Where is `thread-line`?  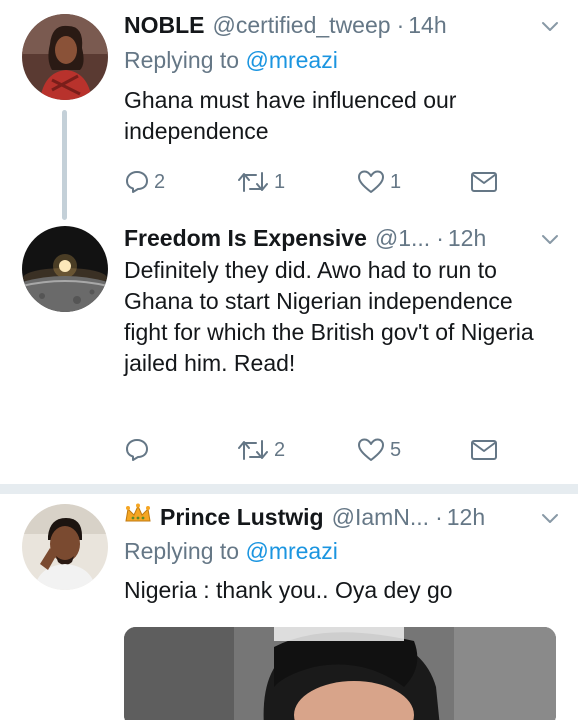 thread-line is located at coordinates (64, 165).